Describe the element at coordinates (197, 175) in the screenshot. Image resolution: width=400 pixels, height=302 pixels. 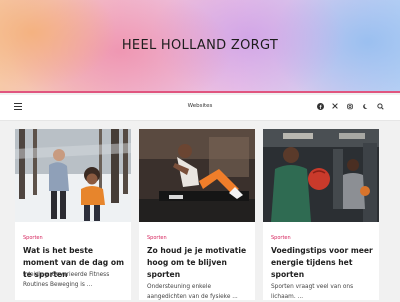
I see `article-image-situps` at that location.